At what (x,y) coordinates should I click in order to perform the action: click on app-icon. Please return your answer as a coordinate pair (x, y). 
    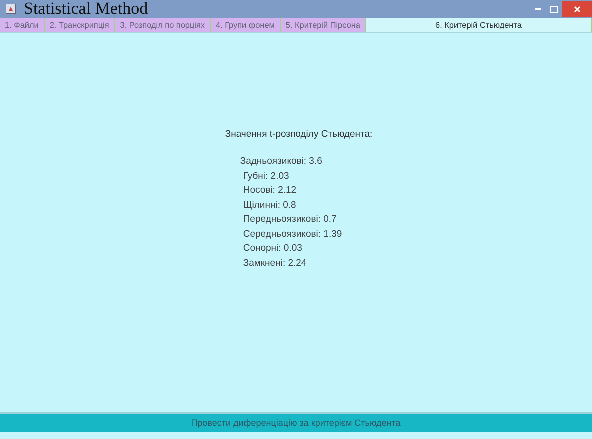
    Looking at the image, I should click on (11, 9).